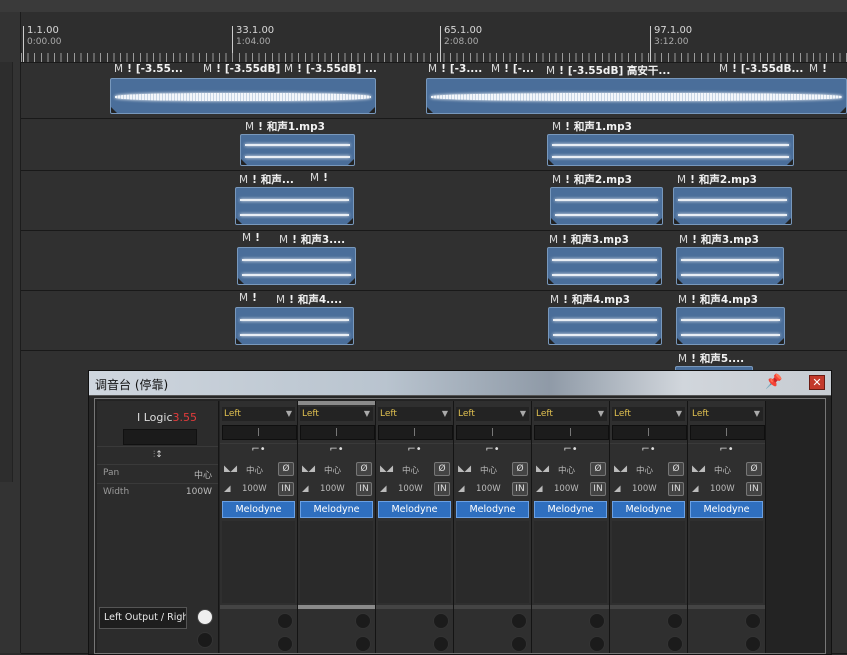 This screenshot has height=655, width=847. What do you see at coordinates (460, 383) in the screenshot?
I see `mixer-title-bar: 调音台 (停靠) 📌 ✕` at bounding box center [460, 383].